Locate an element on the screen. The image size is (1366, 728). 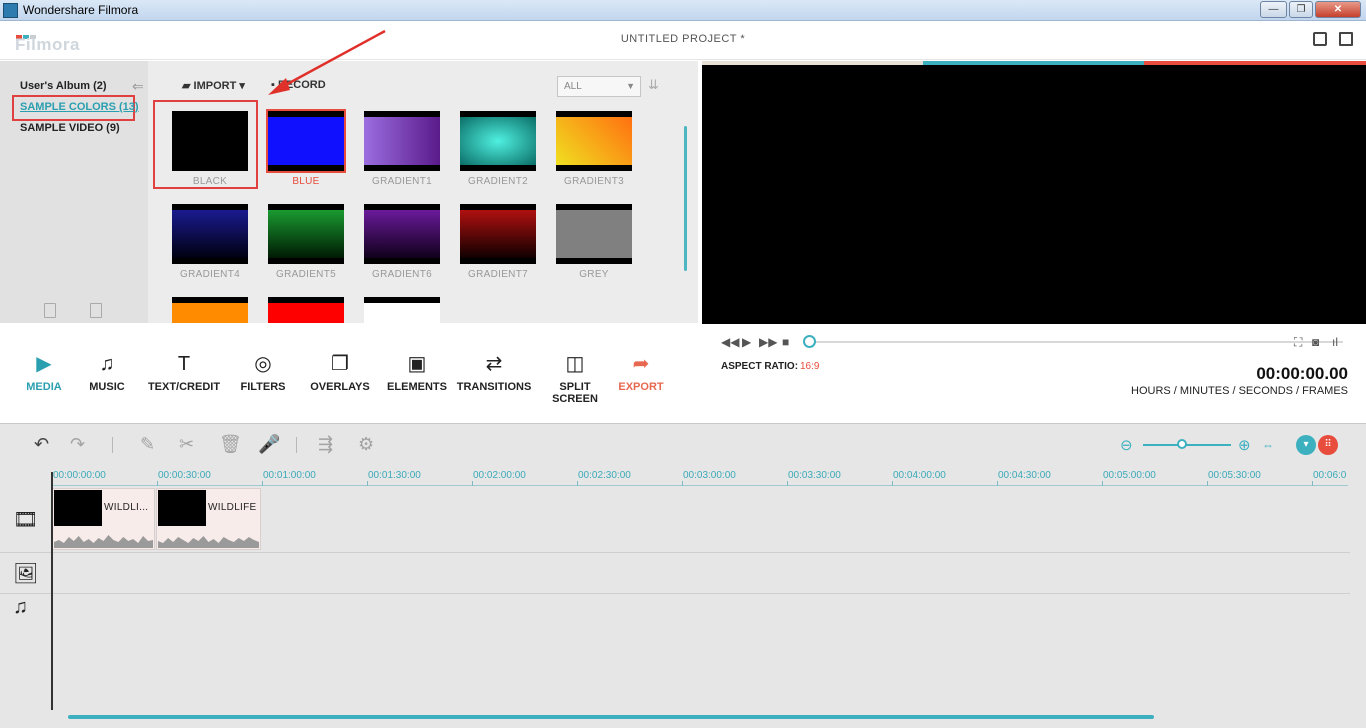
storyboard-icon: ⠿ is located at coordinates (1328, 445).